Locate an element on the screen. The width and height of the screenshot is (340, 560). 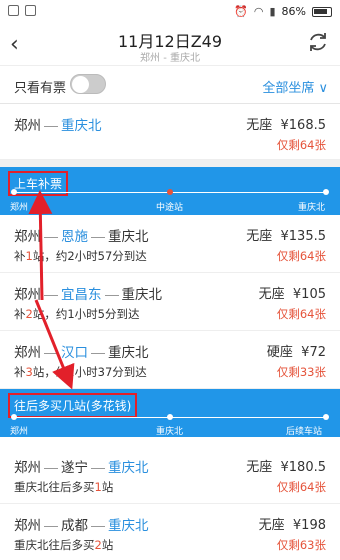
remaining-tickets: 仅剩33张 is located at coordinates (301, 372).